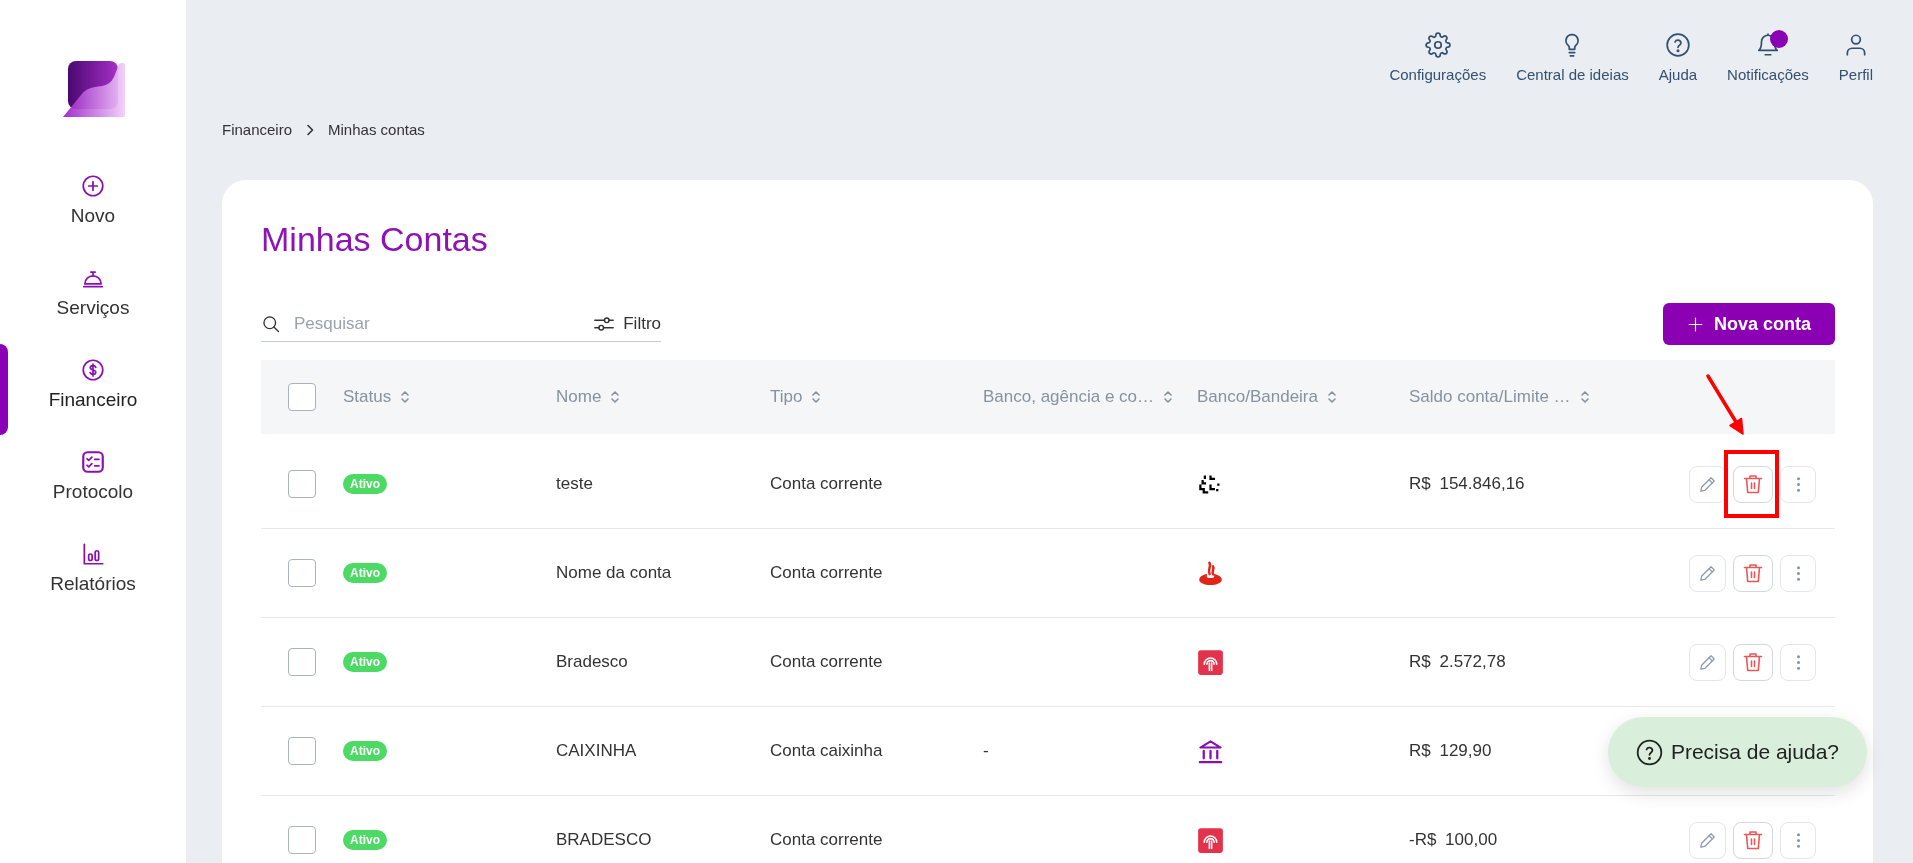 Image resolution: width=1913 pixels, height=863 pixels. Describe the element at coordinates (375, 239) in the screenshot. I see `page-title: Minhas Contas` at that location.